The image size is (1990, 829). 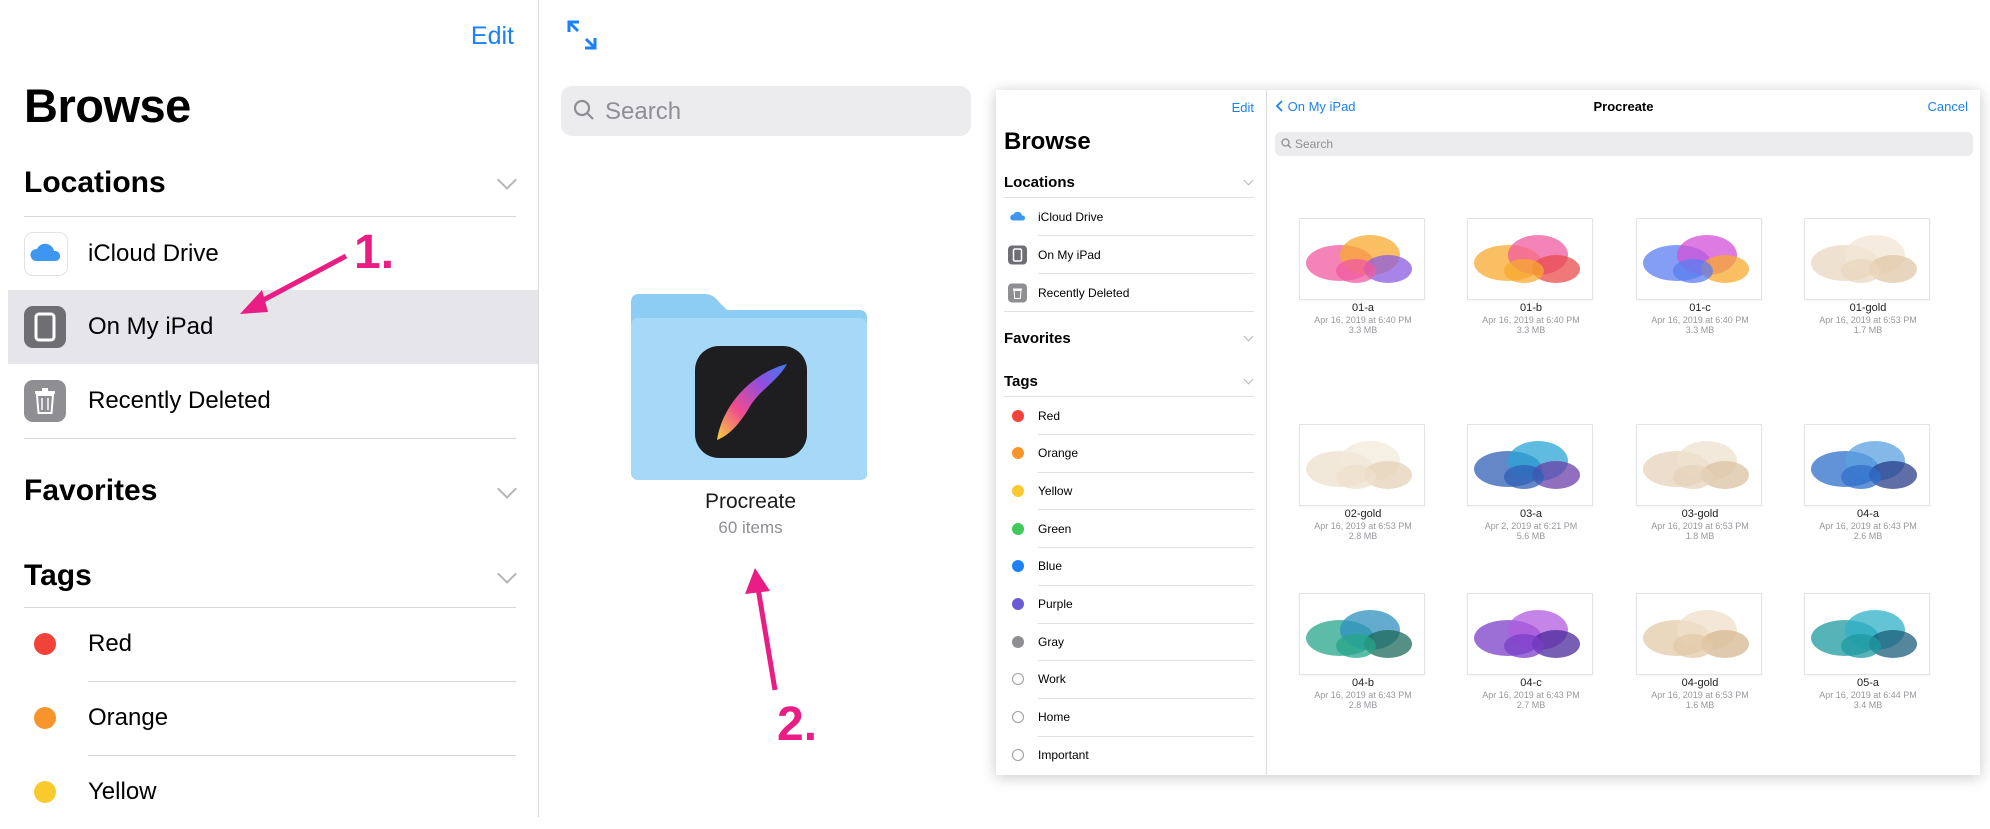 I want to click on favorites-header: Favorites, so click(x=1037, y=338).